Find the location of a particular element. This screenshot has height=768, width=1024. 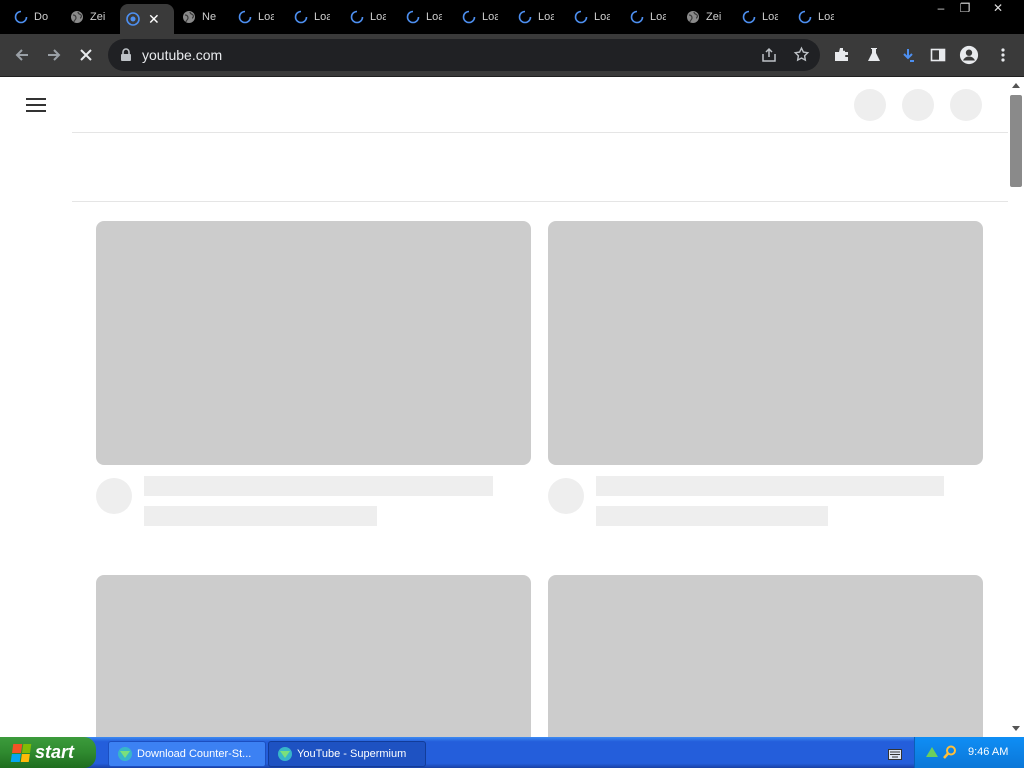

keyboard-icon is located at coordinates (895, 756).